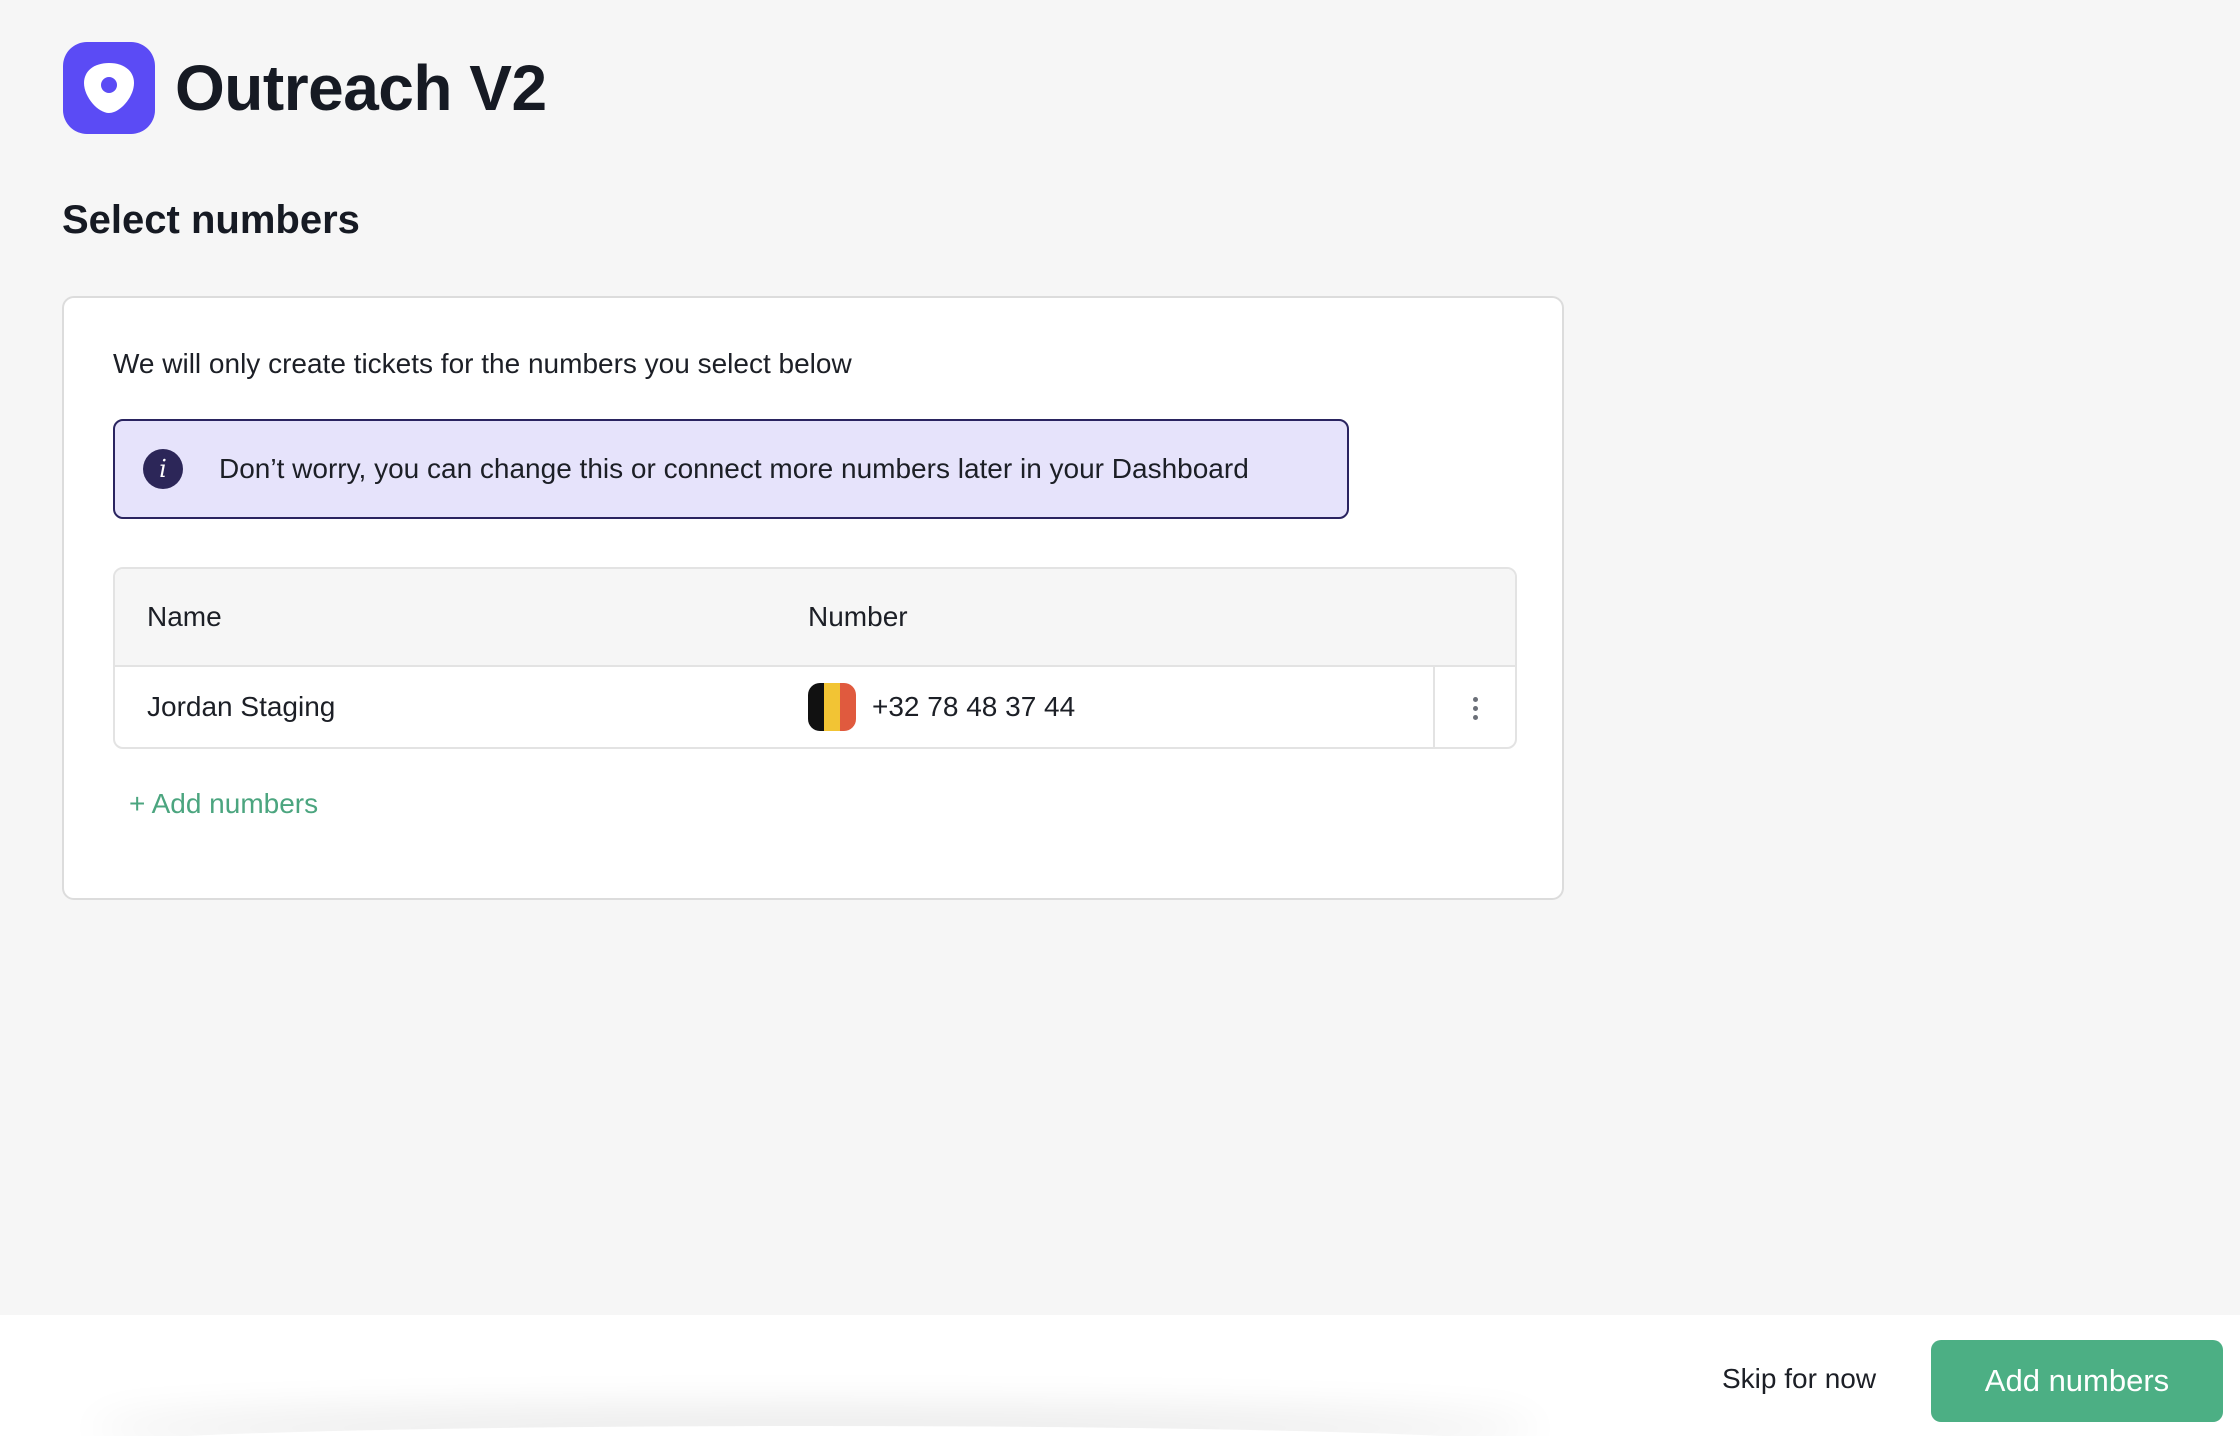 This screenshot has height=1436, width=2240. Describe the element at coordinates (1474, 707) in the screenshot. I see `more-vertical-icon` at that location.